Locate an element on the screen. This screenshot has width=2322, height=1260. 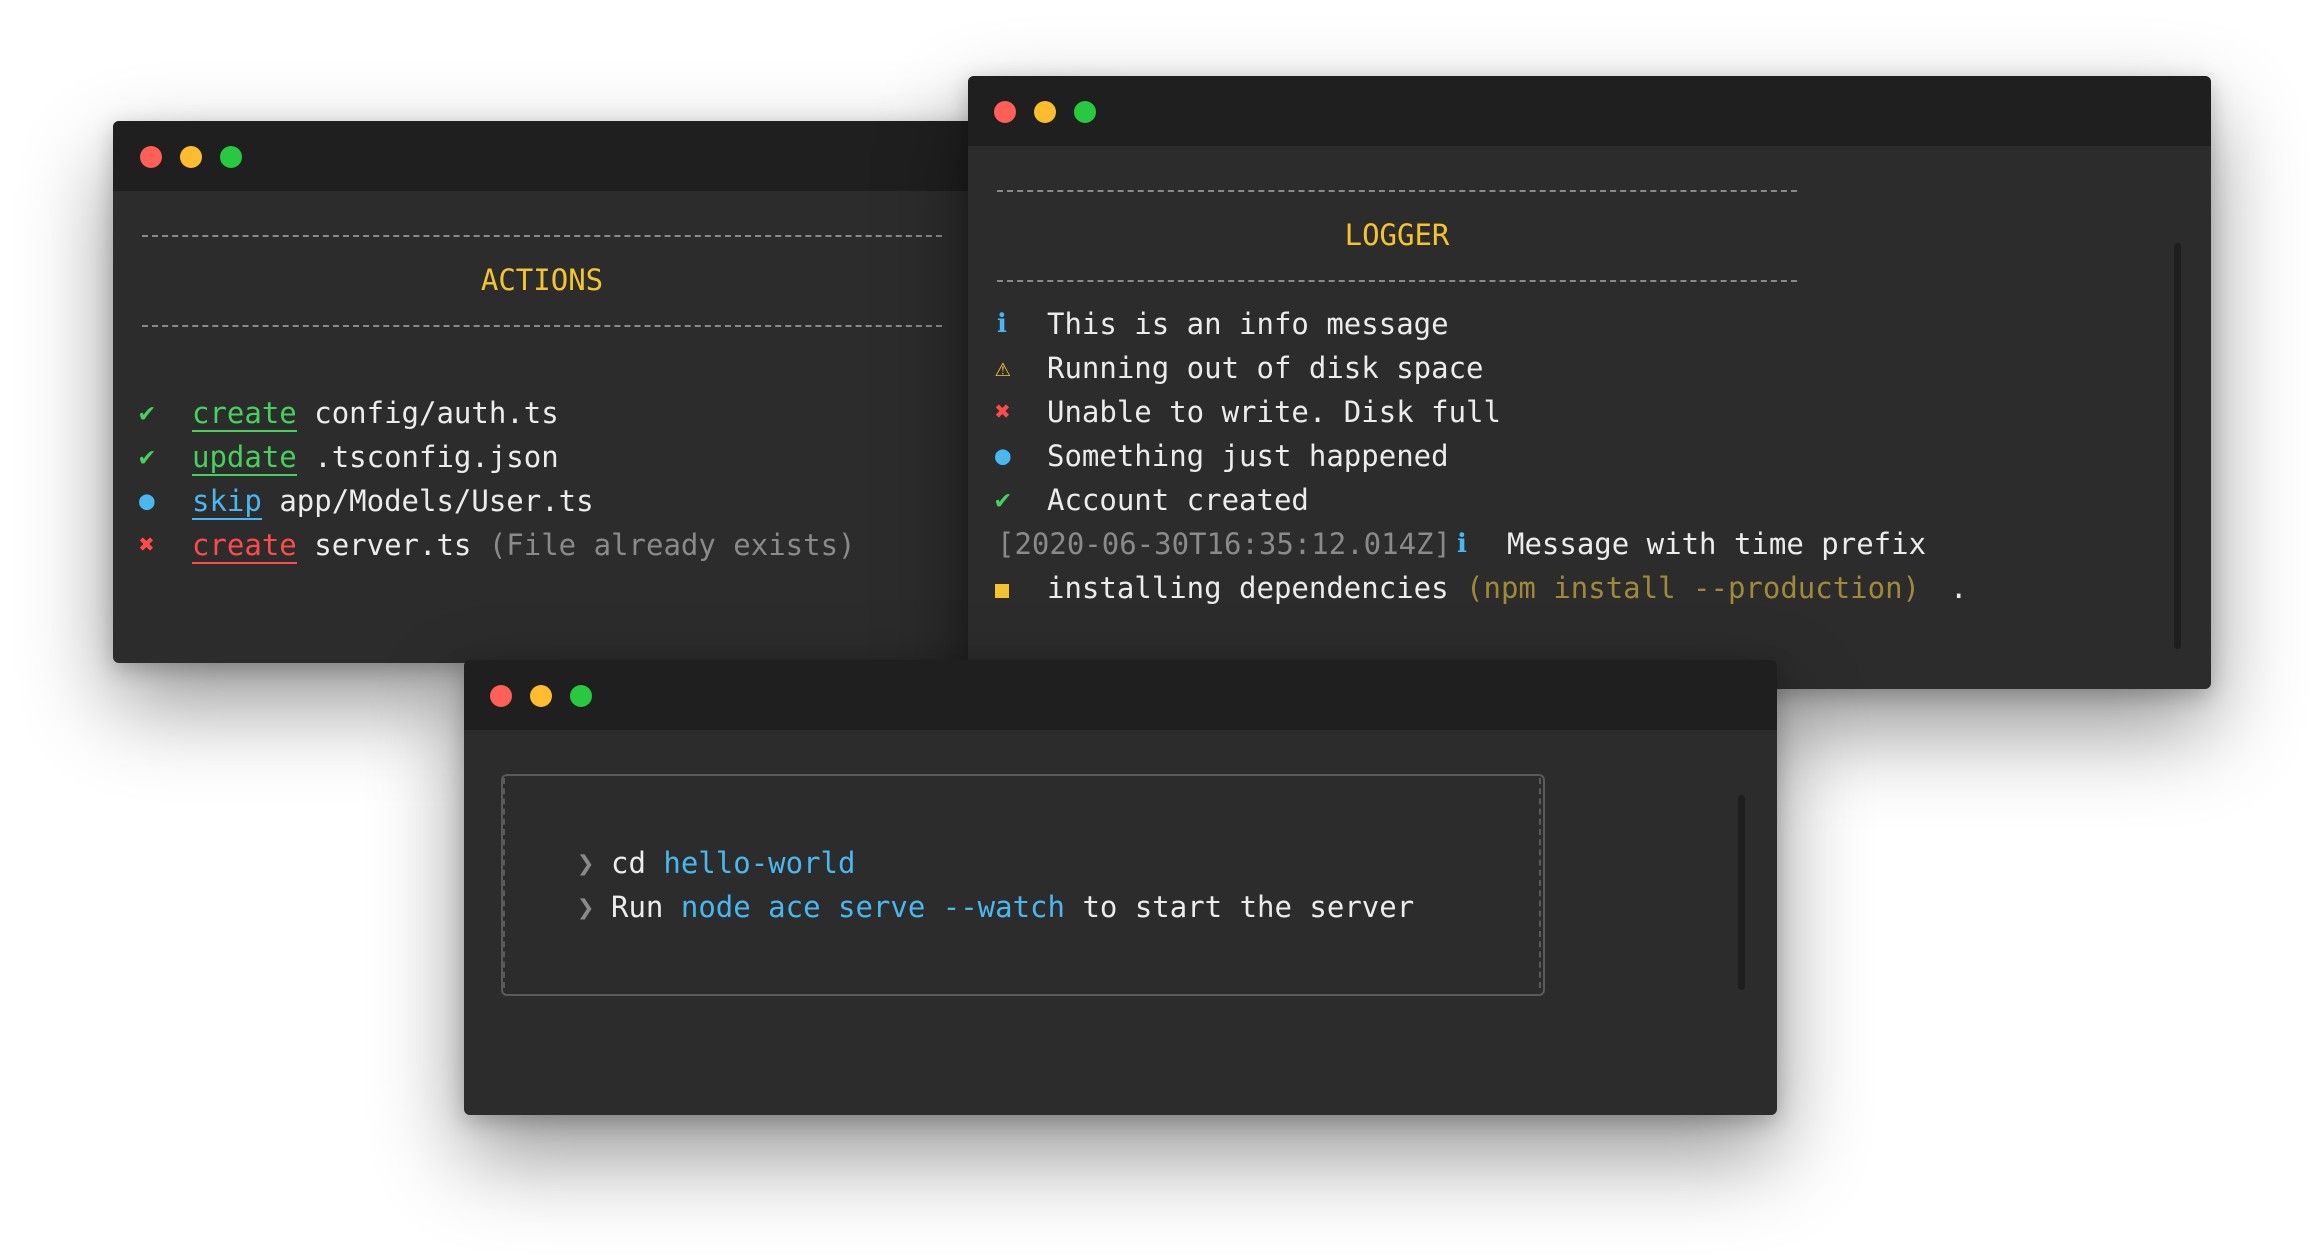
instructions-titlebar is located at coordinates (1120, 695).